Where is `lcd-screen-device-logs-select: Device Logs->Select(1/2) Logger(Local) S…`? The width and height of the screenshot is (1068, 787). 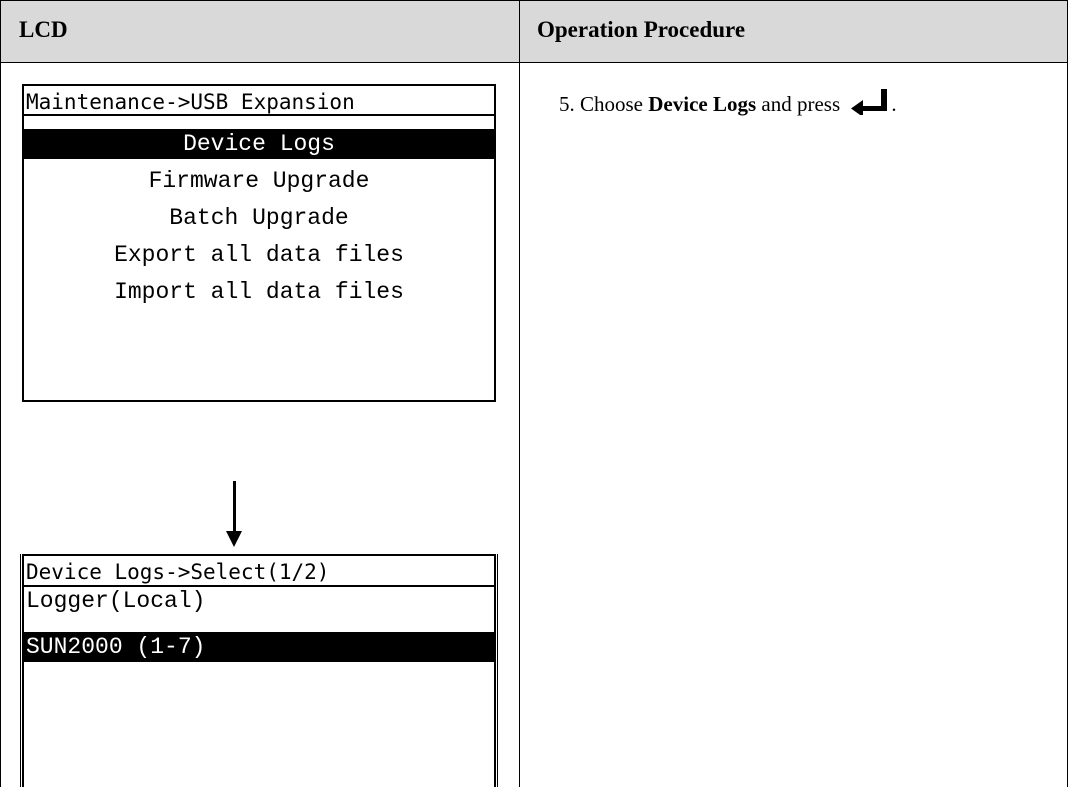
lcd-screen-device-logs-select: Device Logs->Select(1/2) Logger(Local) S… is located at coordinates (259, 670).